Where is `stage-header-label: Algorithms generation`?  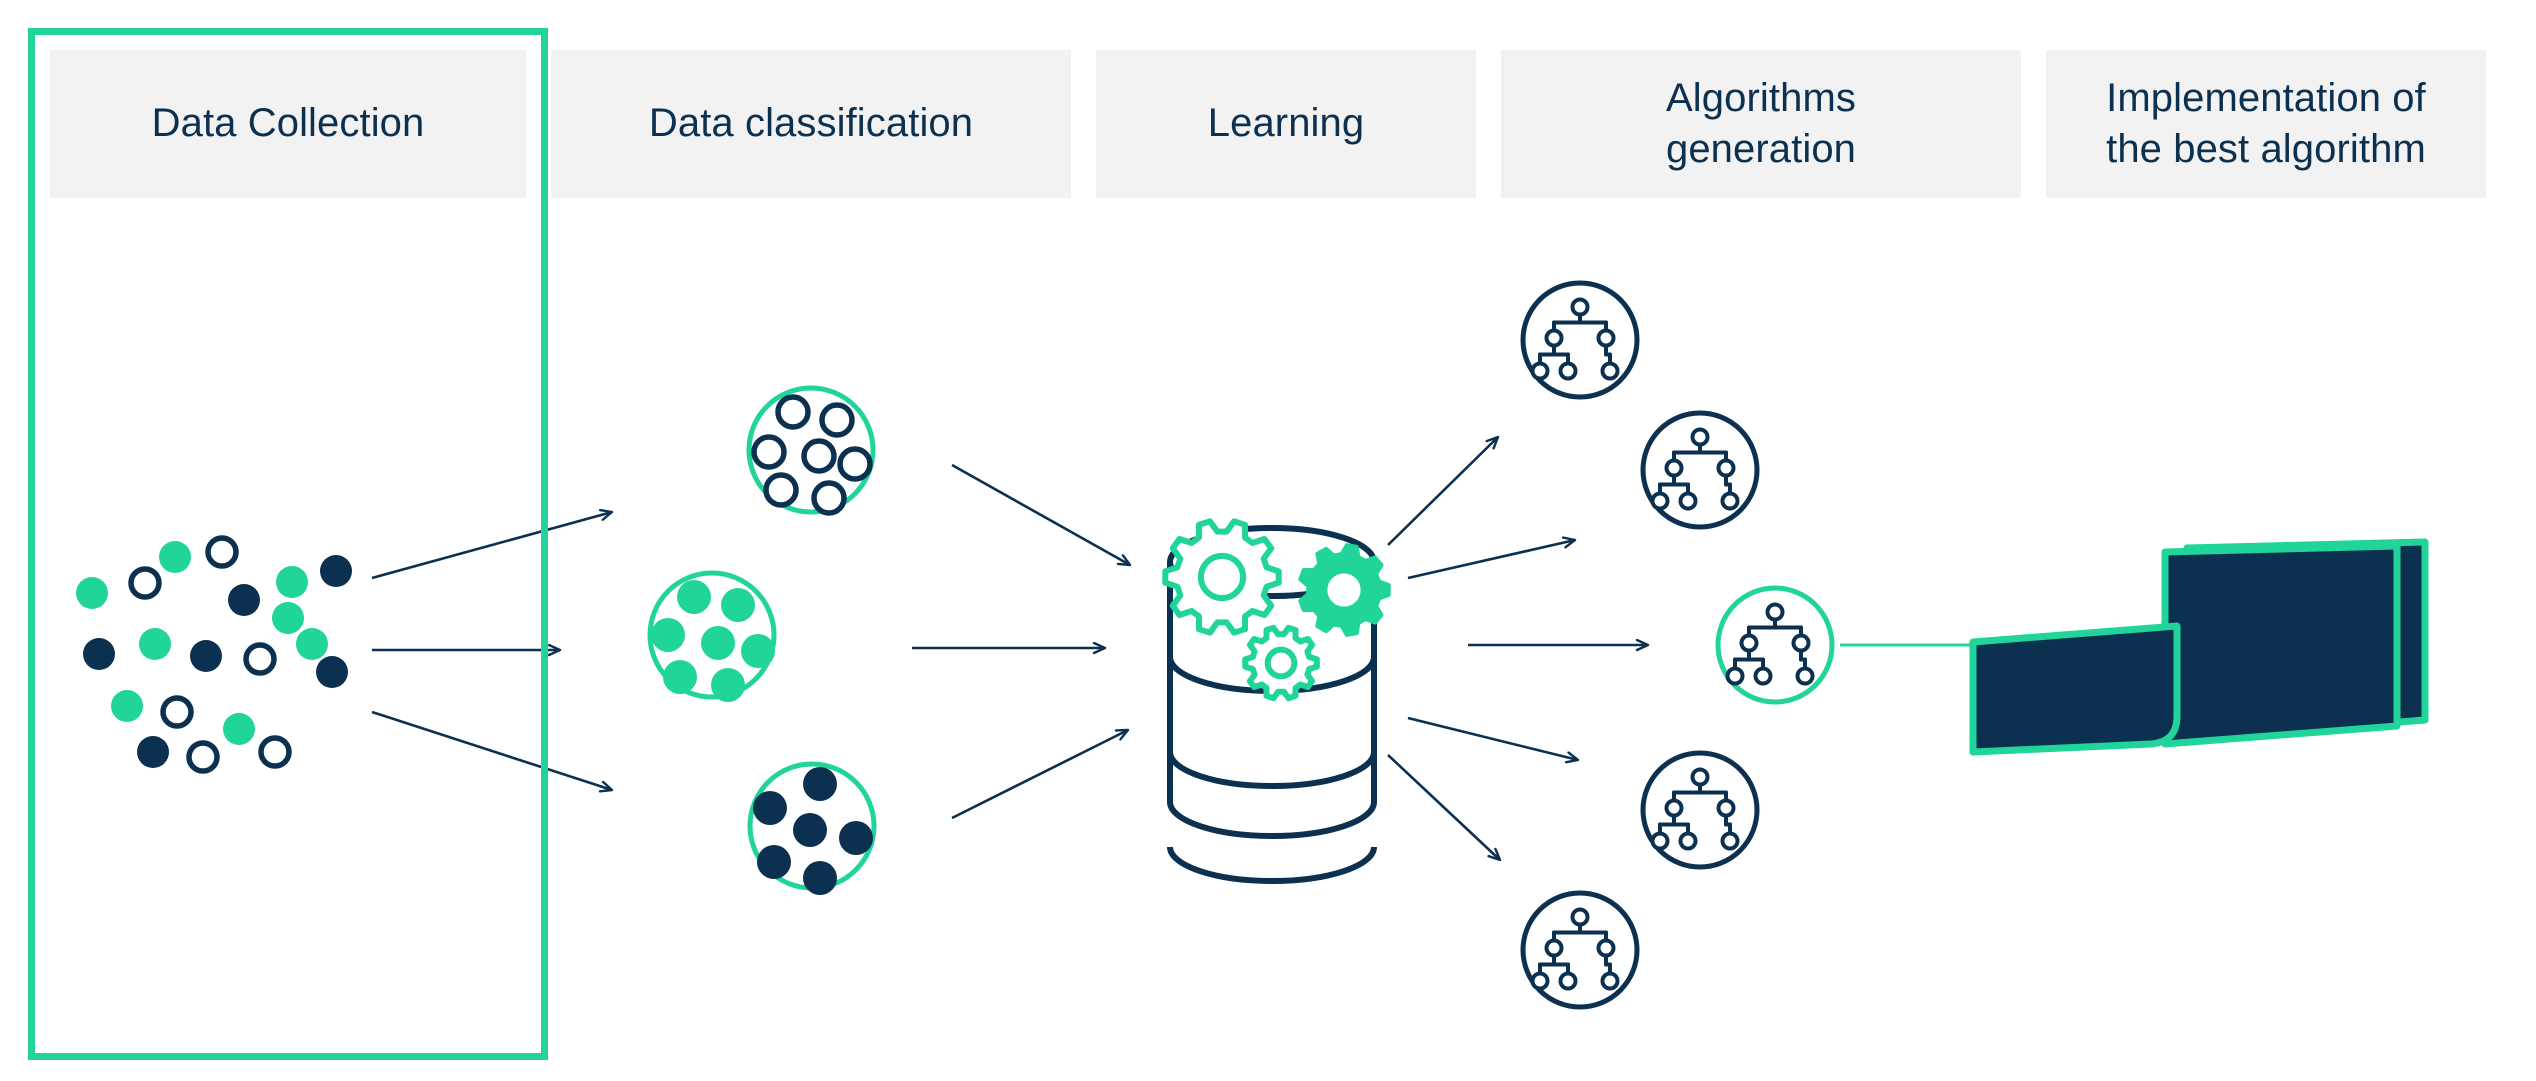 stage-header-label: Algorithms generation is located at coordinates (1761, 123).